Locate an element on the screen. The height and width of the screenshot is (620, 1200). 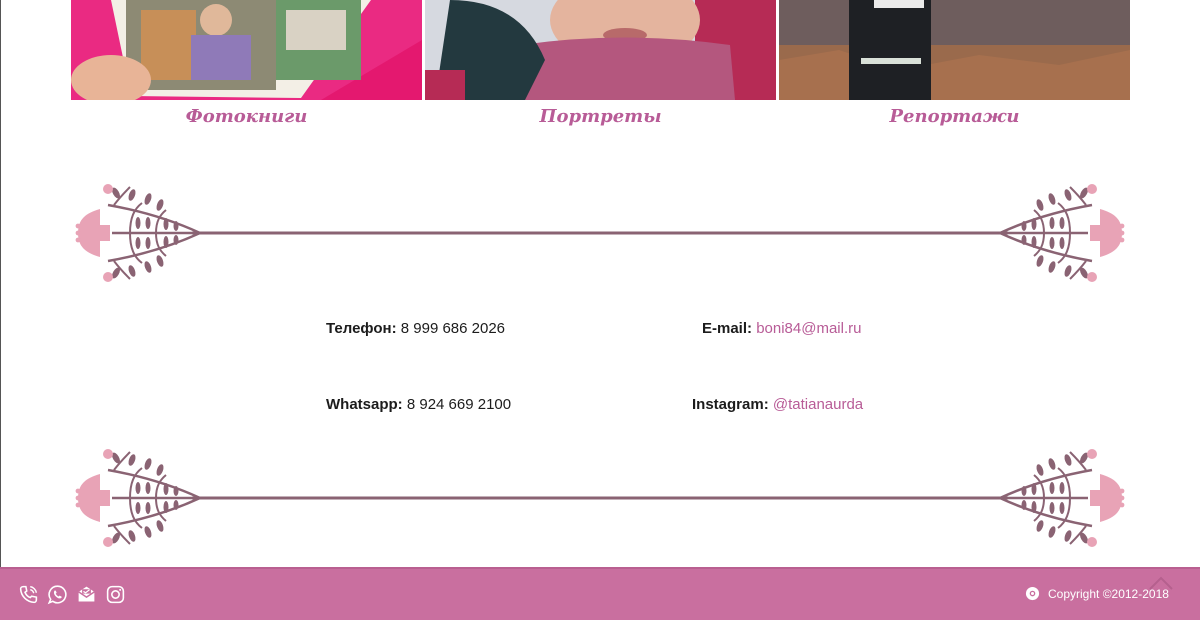
gallery-captions: Фотокниги Портреты Репортажи is located at coordinates (600, 116).